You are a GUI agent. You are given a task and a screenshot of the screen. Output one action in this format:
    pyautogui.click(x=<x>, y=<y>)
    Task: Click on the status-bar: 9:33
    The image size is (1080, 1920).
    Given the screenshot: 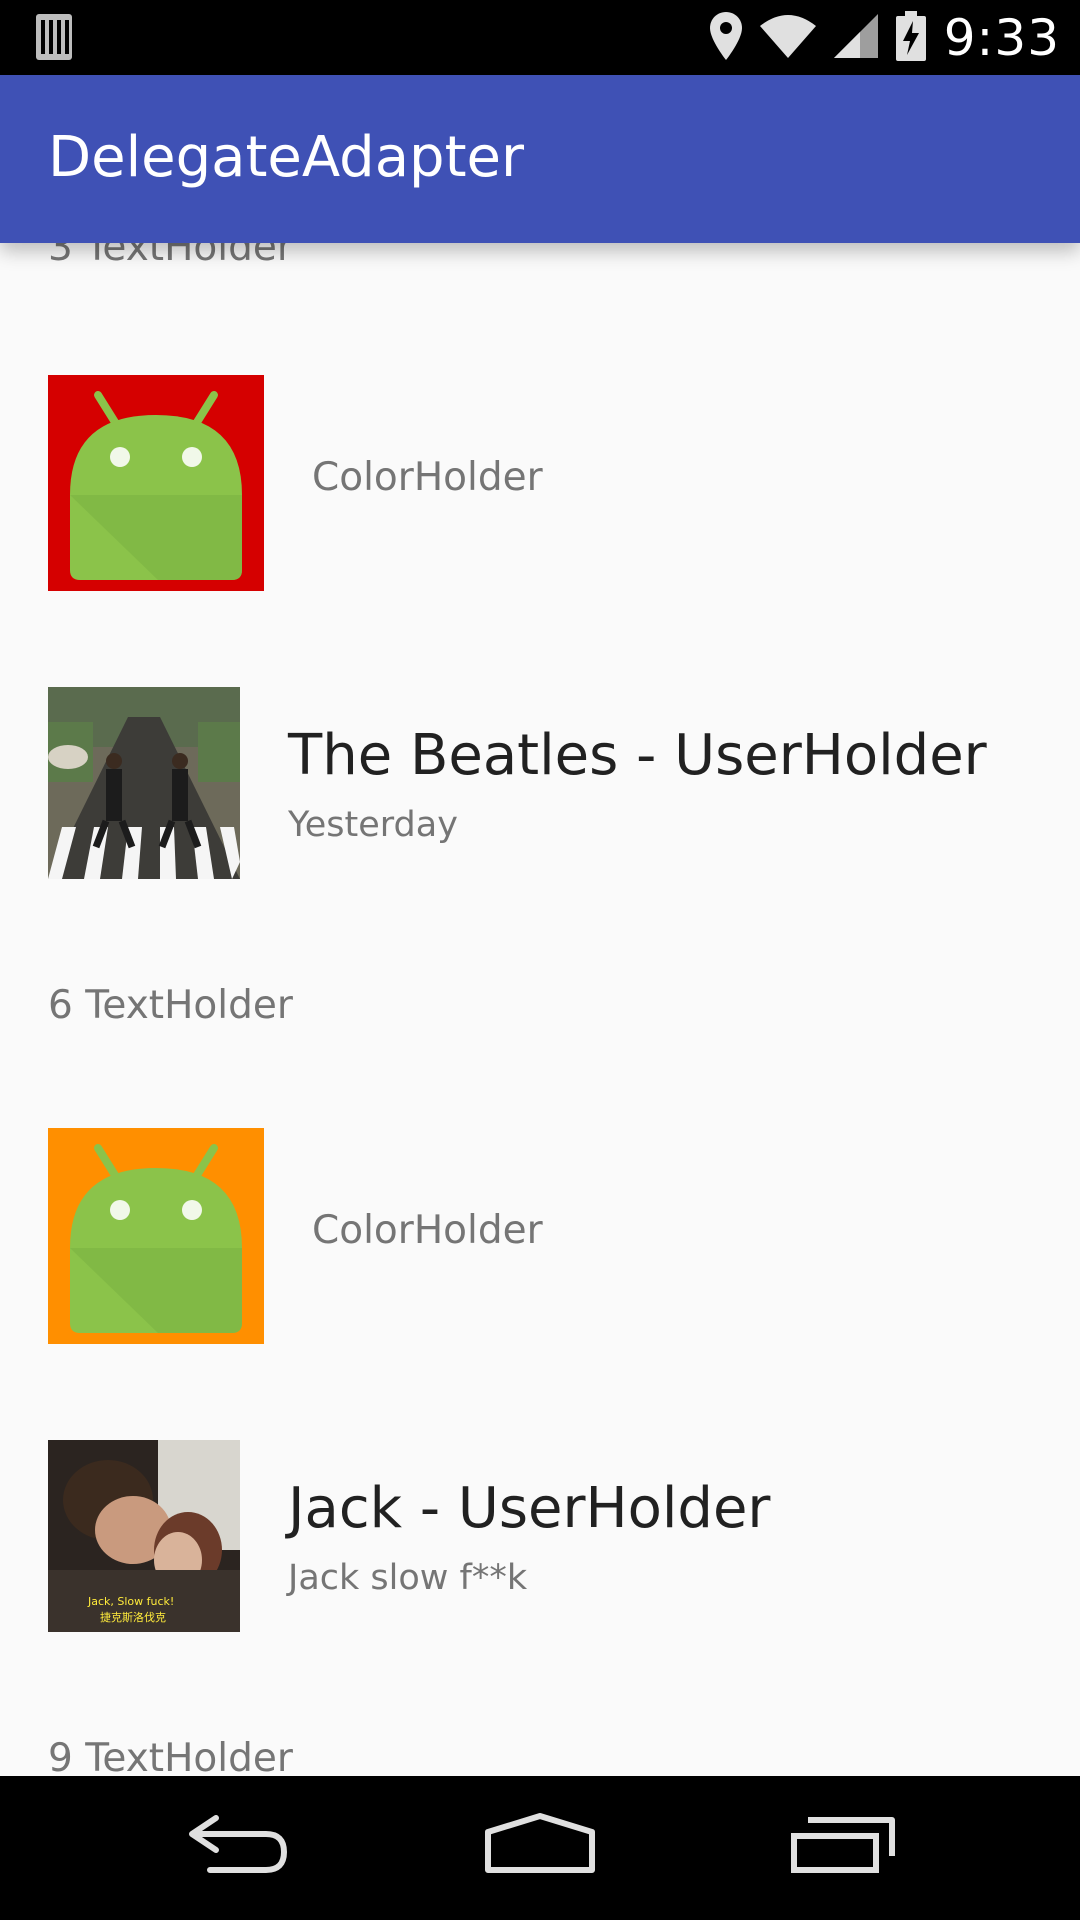 What is the action you would take?
    pyautogui.click(x=540, y=37)
    